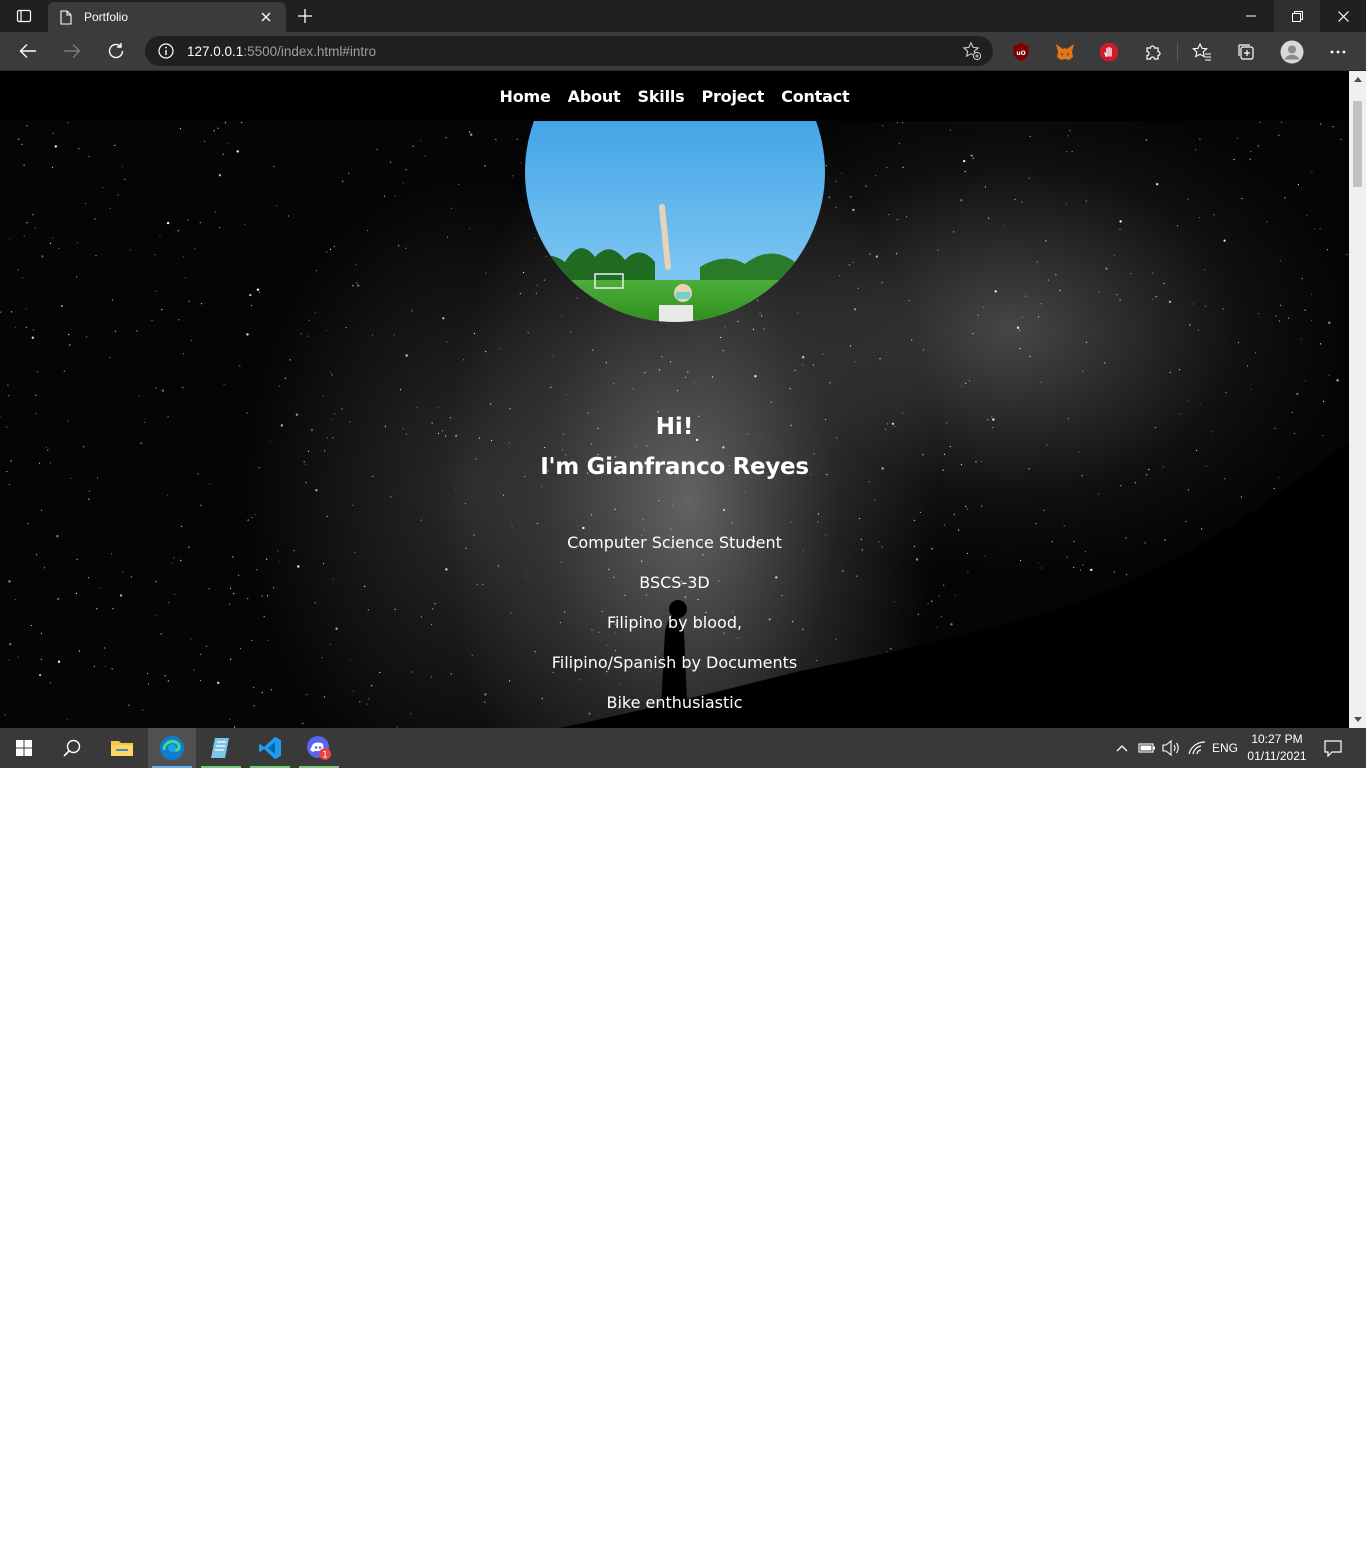  Describe the element at coordinates (116, 51) in the screenshot. I see `refresh-icon` at that location.